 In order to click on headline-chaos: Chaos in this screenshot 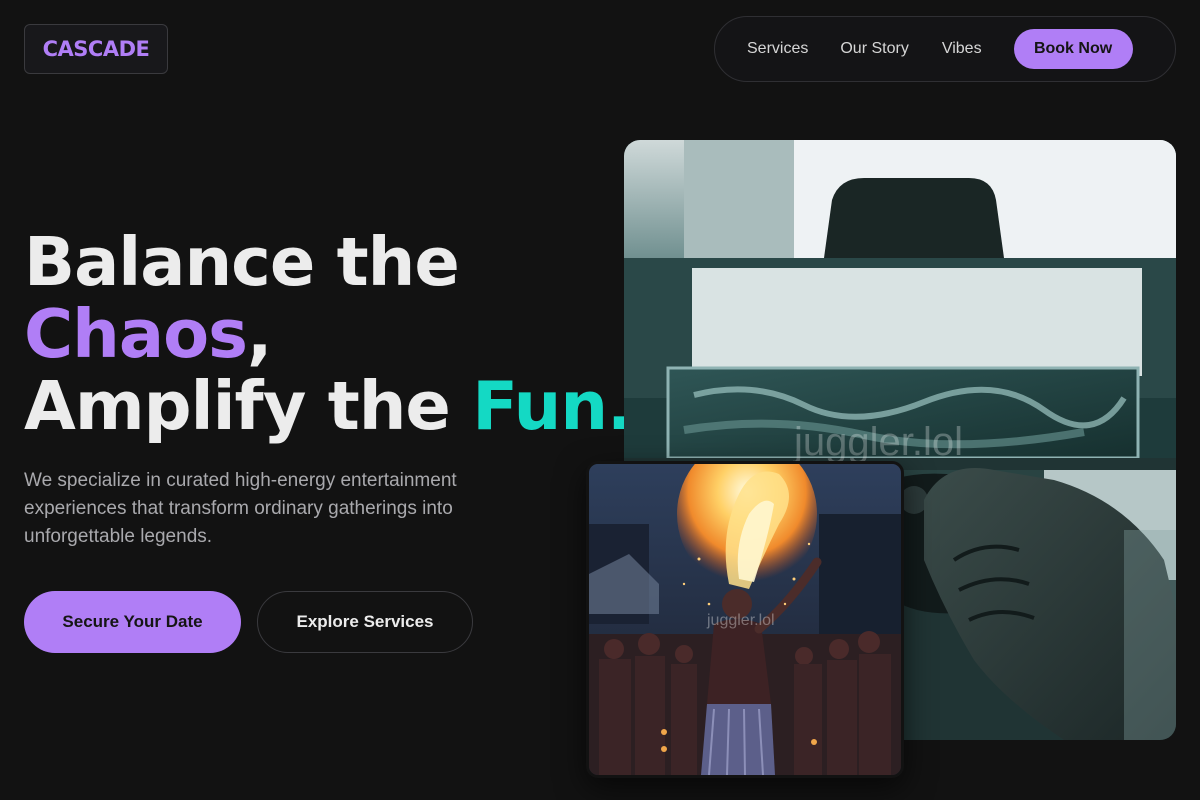, I will do `click(136, 334)`.